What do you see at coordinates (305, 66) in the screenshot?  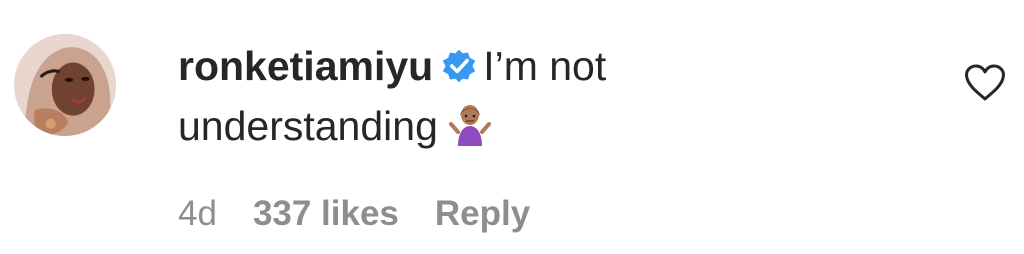 I see `username-link: ronketiamiyu` at bounding box center [305, 66].